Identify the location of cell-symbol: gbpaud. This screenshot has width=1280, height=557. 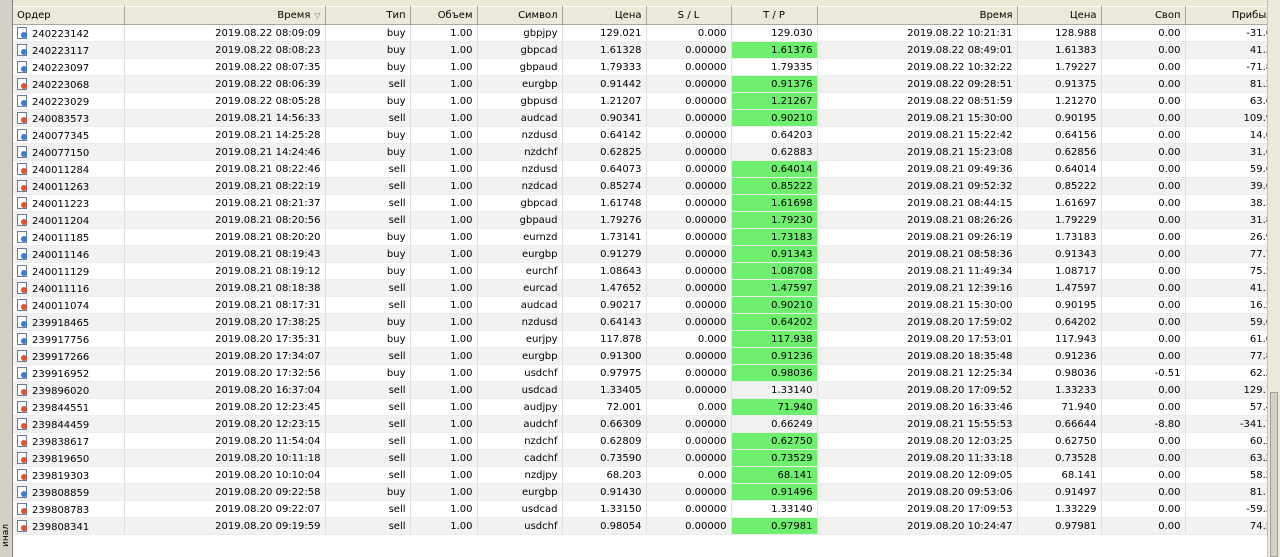
(520, 220).